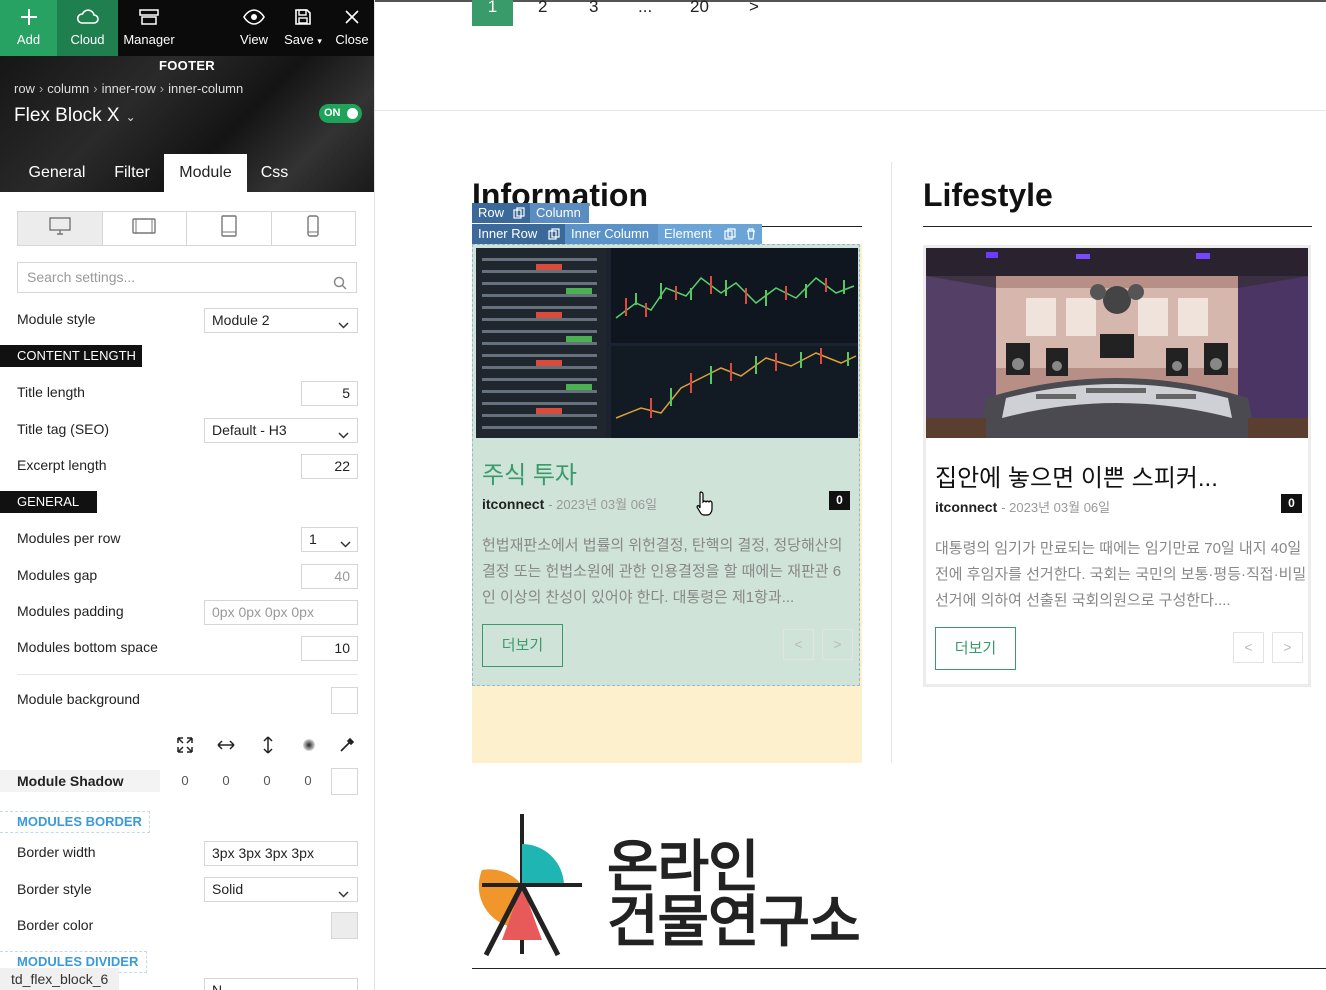  Describe the element at coordinates (24, 88) in the screenshot. I see `breadcrumb-row: row` at that location.